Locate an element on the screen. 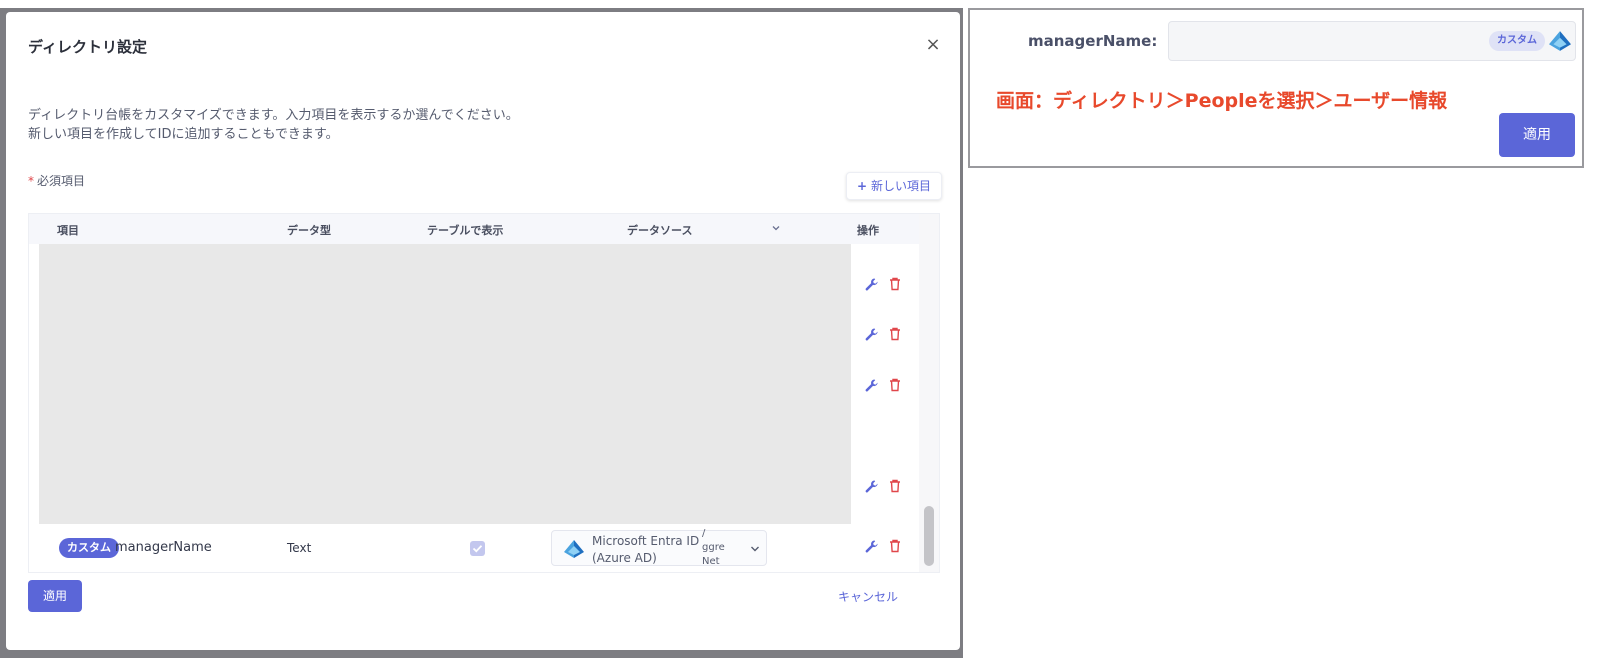  column-header-show-in-table: テーブルで表示 is located at coordinates (465, 230).